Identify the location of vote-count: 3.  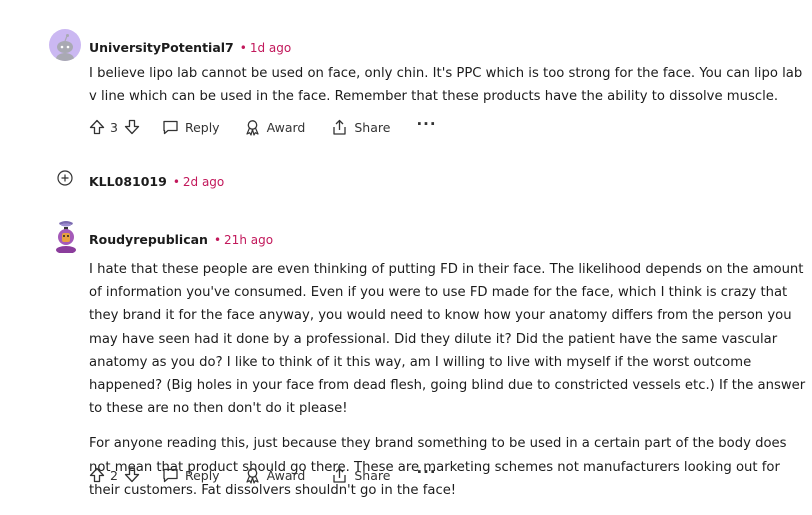
(114, 127).